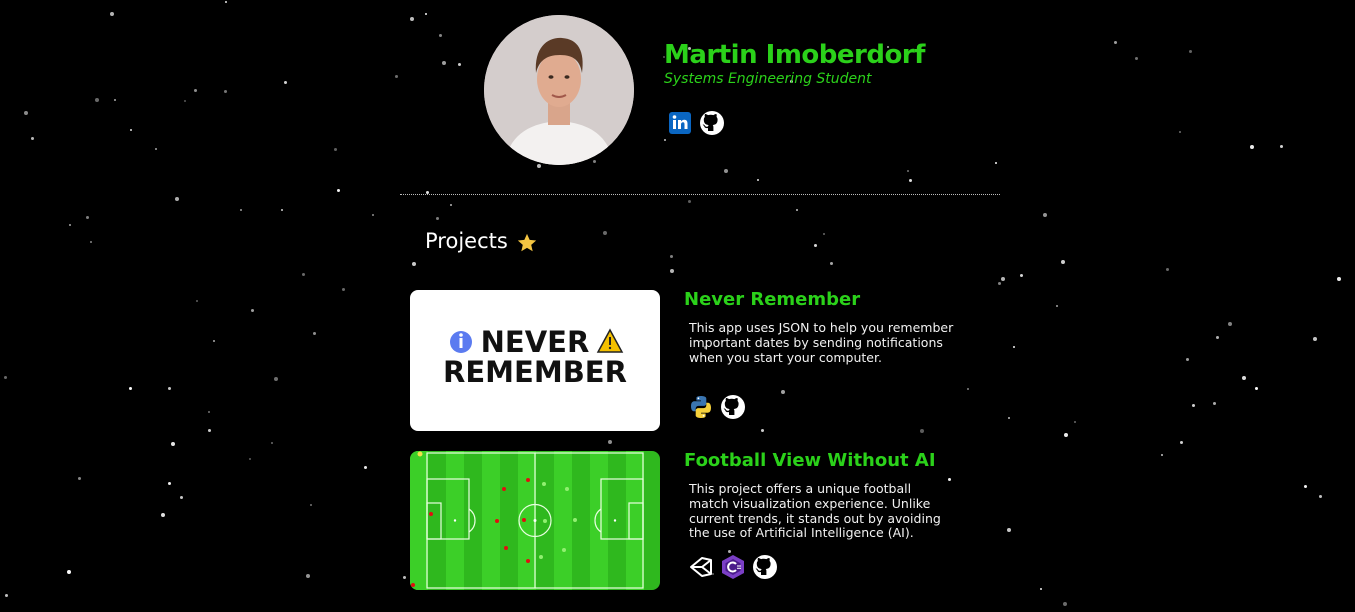 The image size is (1355, 612). I want to click on github-link-never-remember, so click(733, 407).